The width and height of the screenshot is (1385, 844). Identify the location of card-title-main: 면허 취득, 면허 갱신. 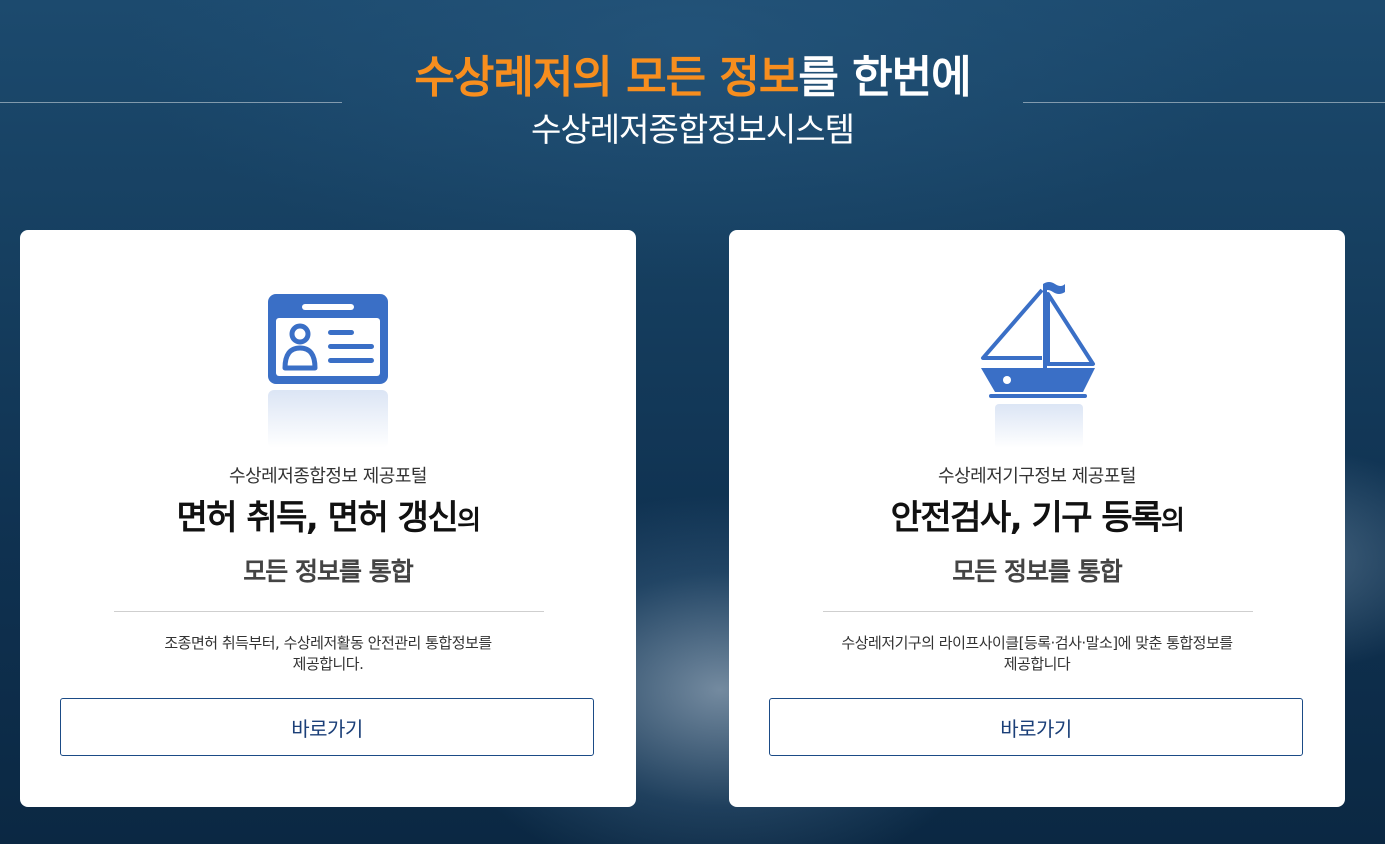
(317, 518).